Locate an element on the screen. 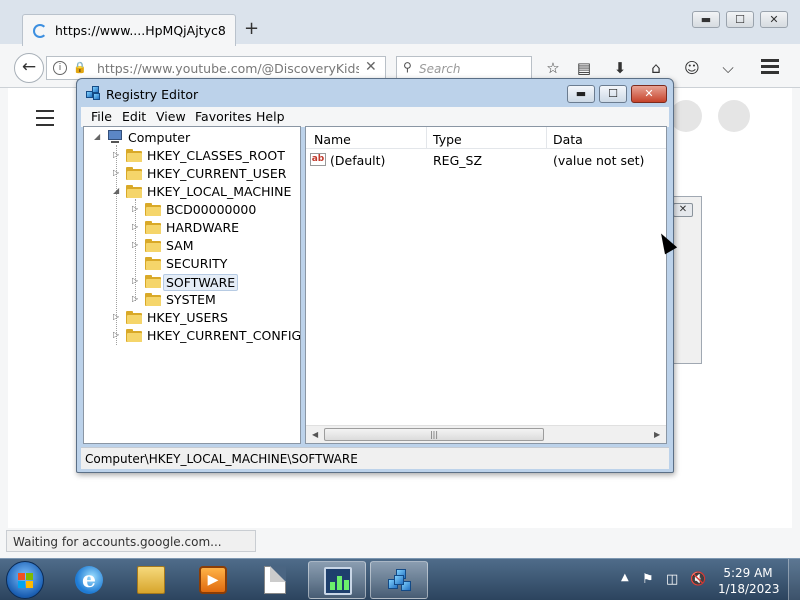 The image size is (800, 600). tree-label: HARDWARE is located at coordinates (203, 227).